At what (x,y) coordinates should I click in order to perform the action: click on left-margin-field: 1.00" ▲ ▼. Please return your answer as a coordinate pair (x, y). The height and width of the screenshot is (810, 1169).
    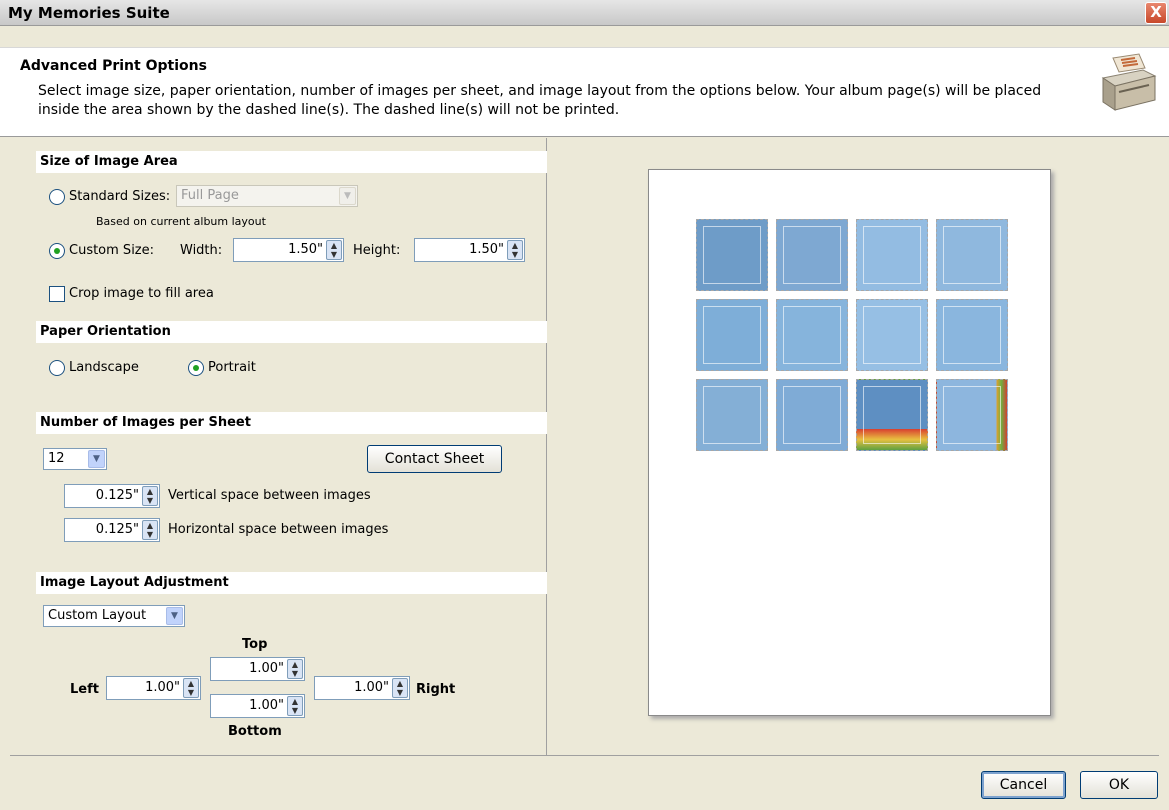
    Looking at the image, I should click on (153, 688).